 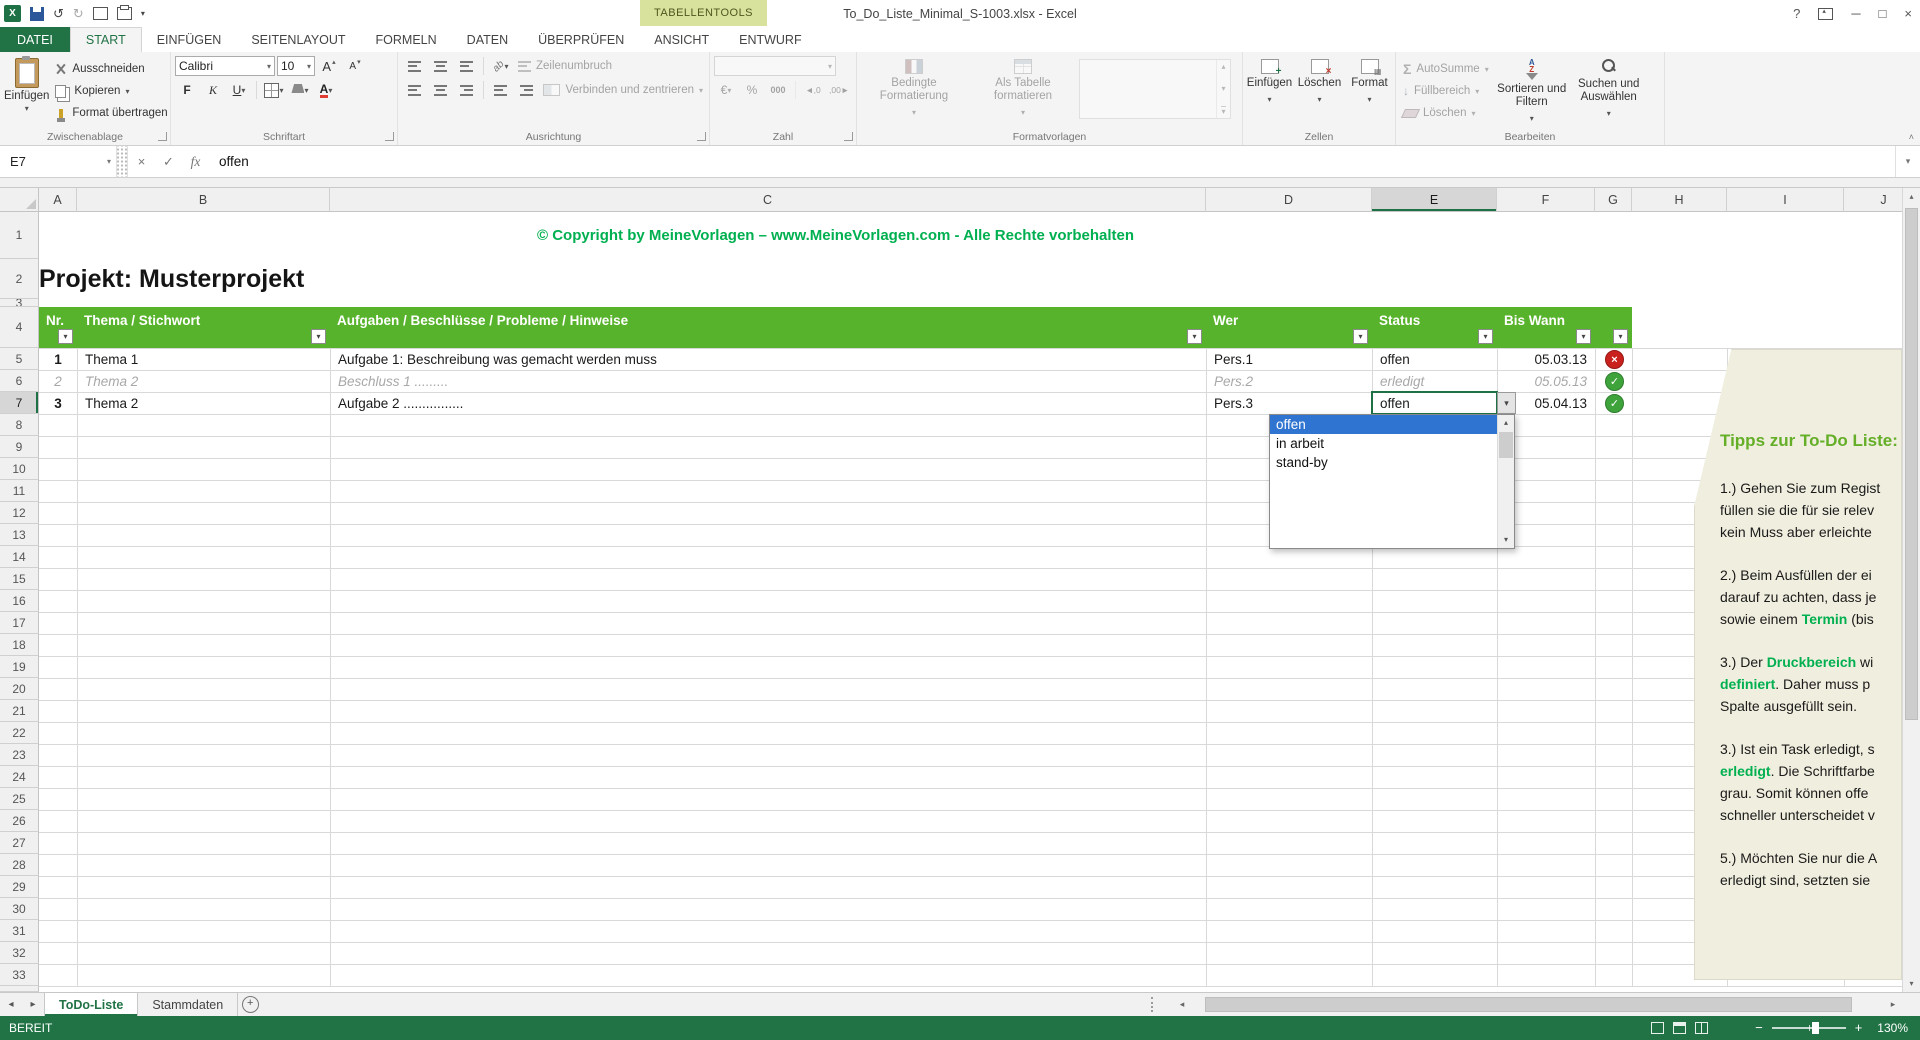 I want to click on row-header-33: 33, so click(x=19, y=975).